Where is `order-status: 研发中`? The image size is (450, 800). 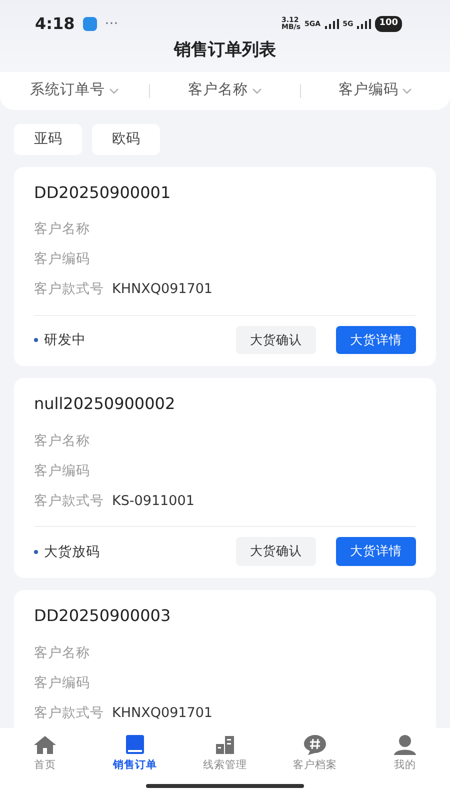
order-status: 研发中 is located at coordinates (65, 340).